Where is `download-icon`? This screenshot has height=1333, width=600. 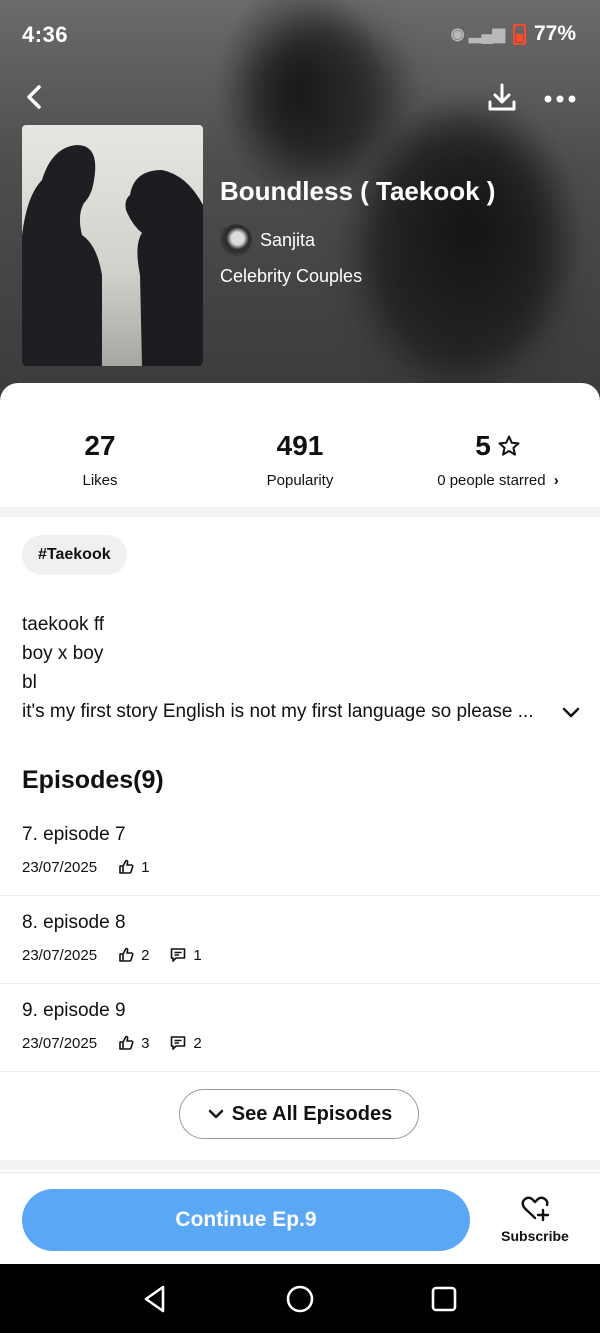 download-icon is located at coordinates (502, 98).